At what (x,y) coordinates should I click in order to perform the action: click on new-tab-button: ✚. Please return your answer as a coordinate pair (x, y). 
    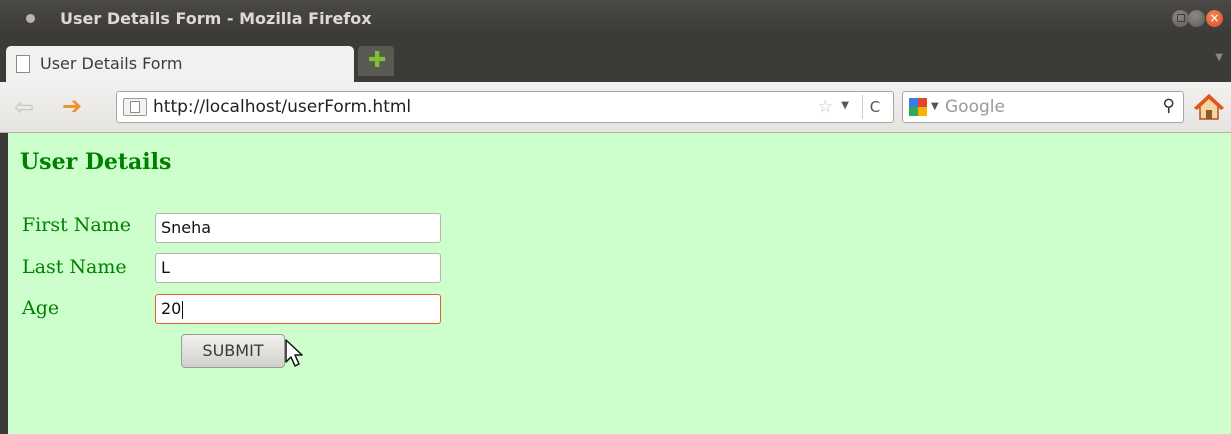
    Looking at the image, I should click on (376, 61).